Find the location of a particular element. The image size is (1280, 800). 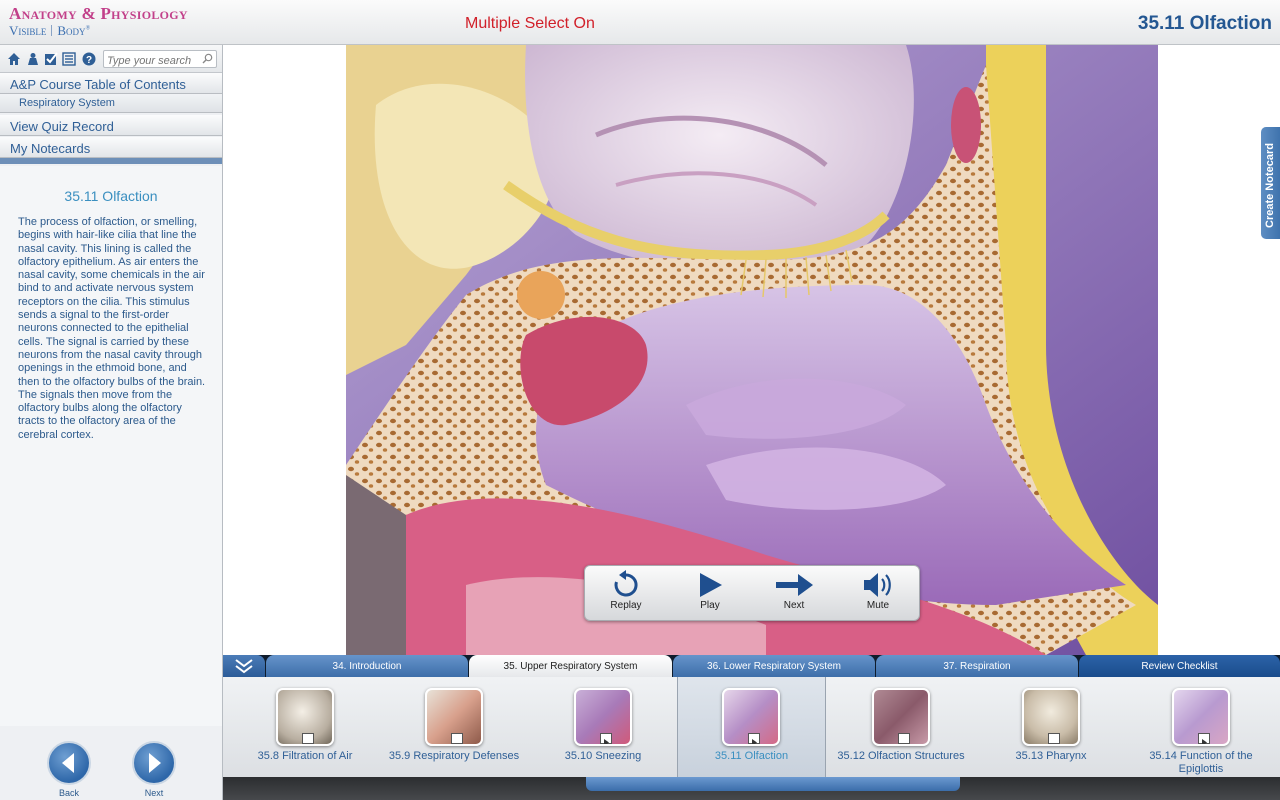

logo-separator is located at coordinates (52, 30).